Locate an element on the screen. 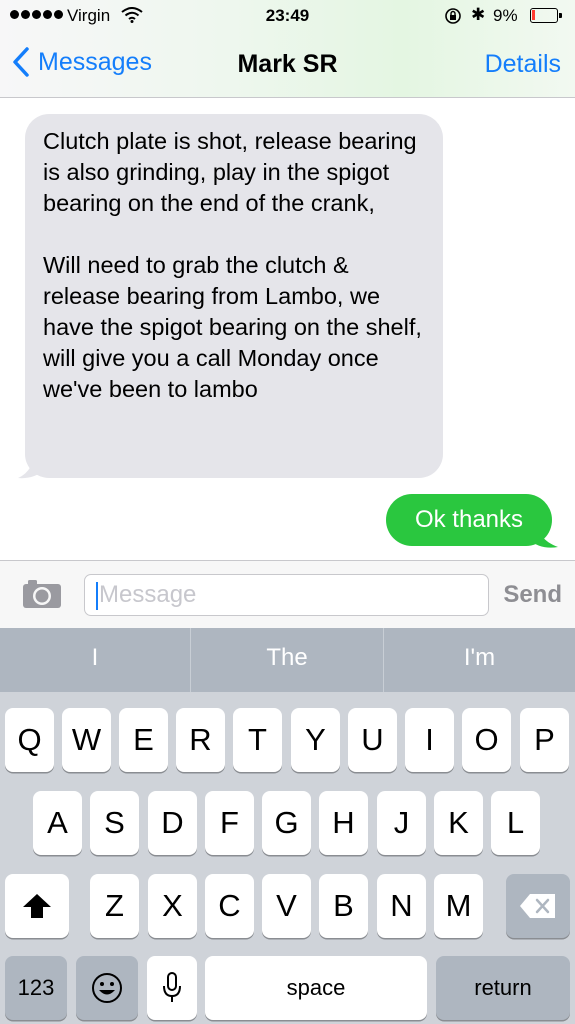  key-b: B is located at coordinates (343, 906).